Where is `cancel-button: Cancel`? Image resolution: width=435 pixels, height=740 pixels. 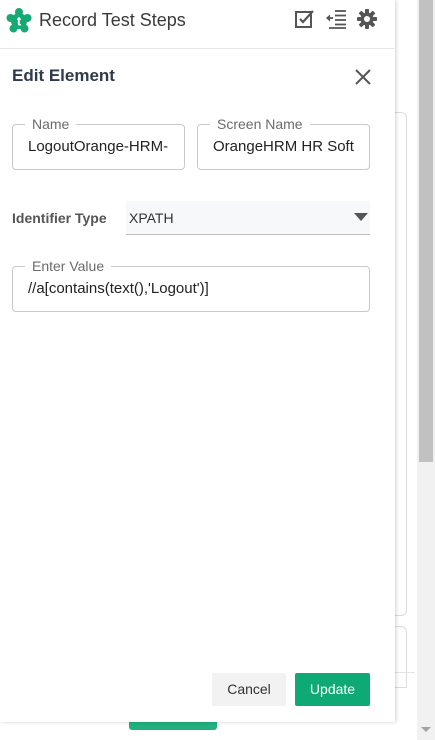
cancel-button: Cancel is located at coordinates (249, 689).